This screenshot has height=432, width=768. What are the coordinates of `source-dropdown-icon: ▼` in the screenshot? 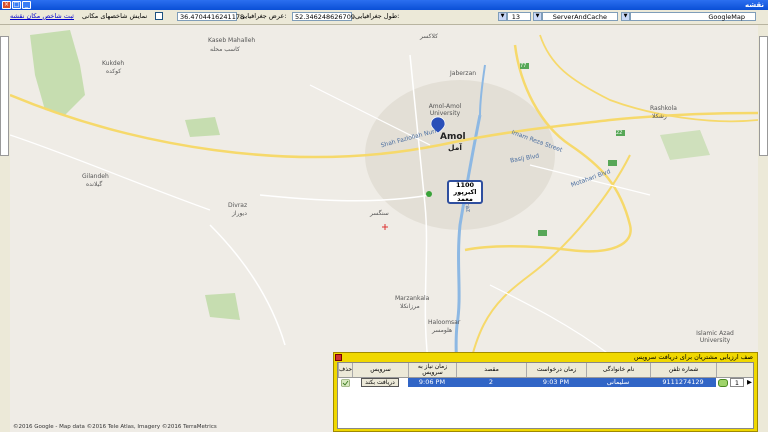 It's located at (625, 16).